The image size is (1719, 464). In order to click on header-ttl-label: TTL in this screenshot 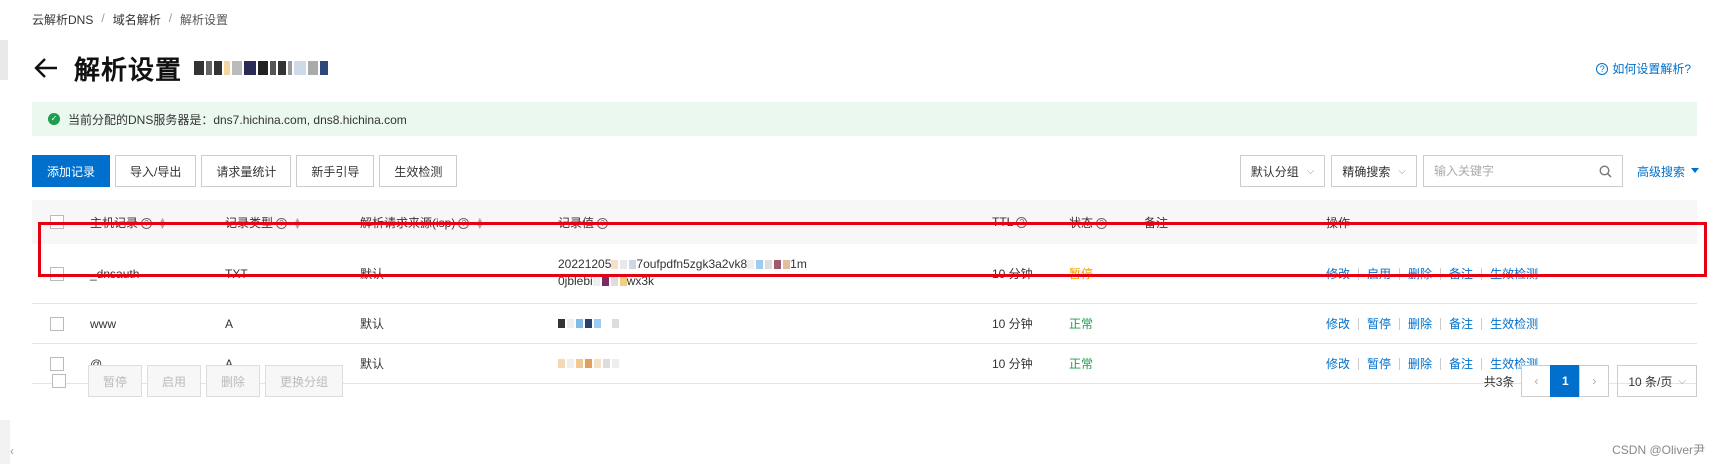, I will do `click(1003, 222)`.